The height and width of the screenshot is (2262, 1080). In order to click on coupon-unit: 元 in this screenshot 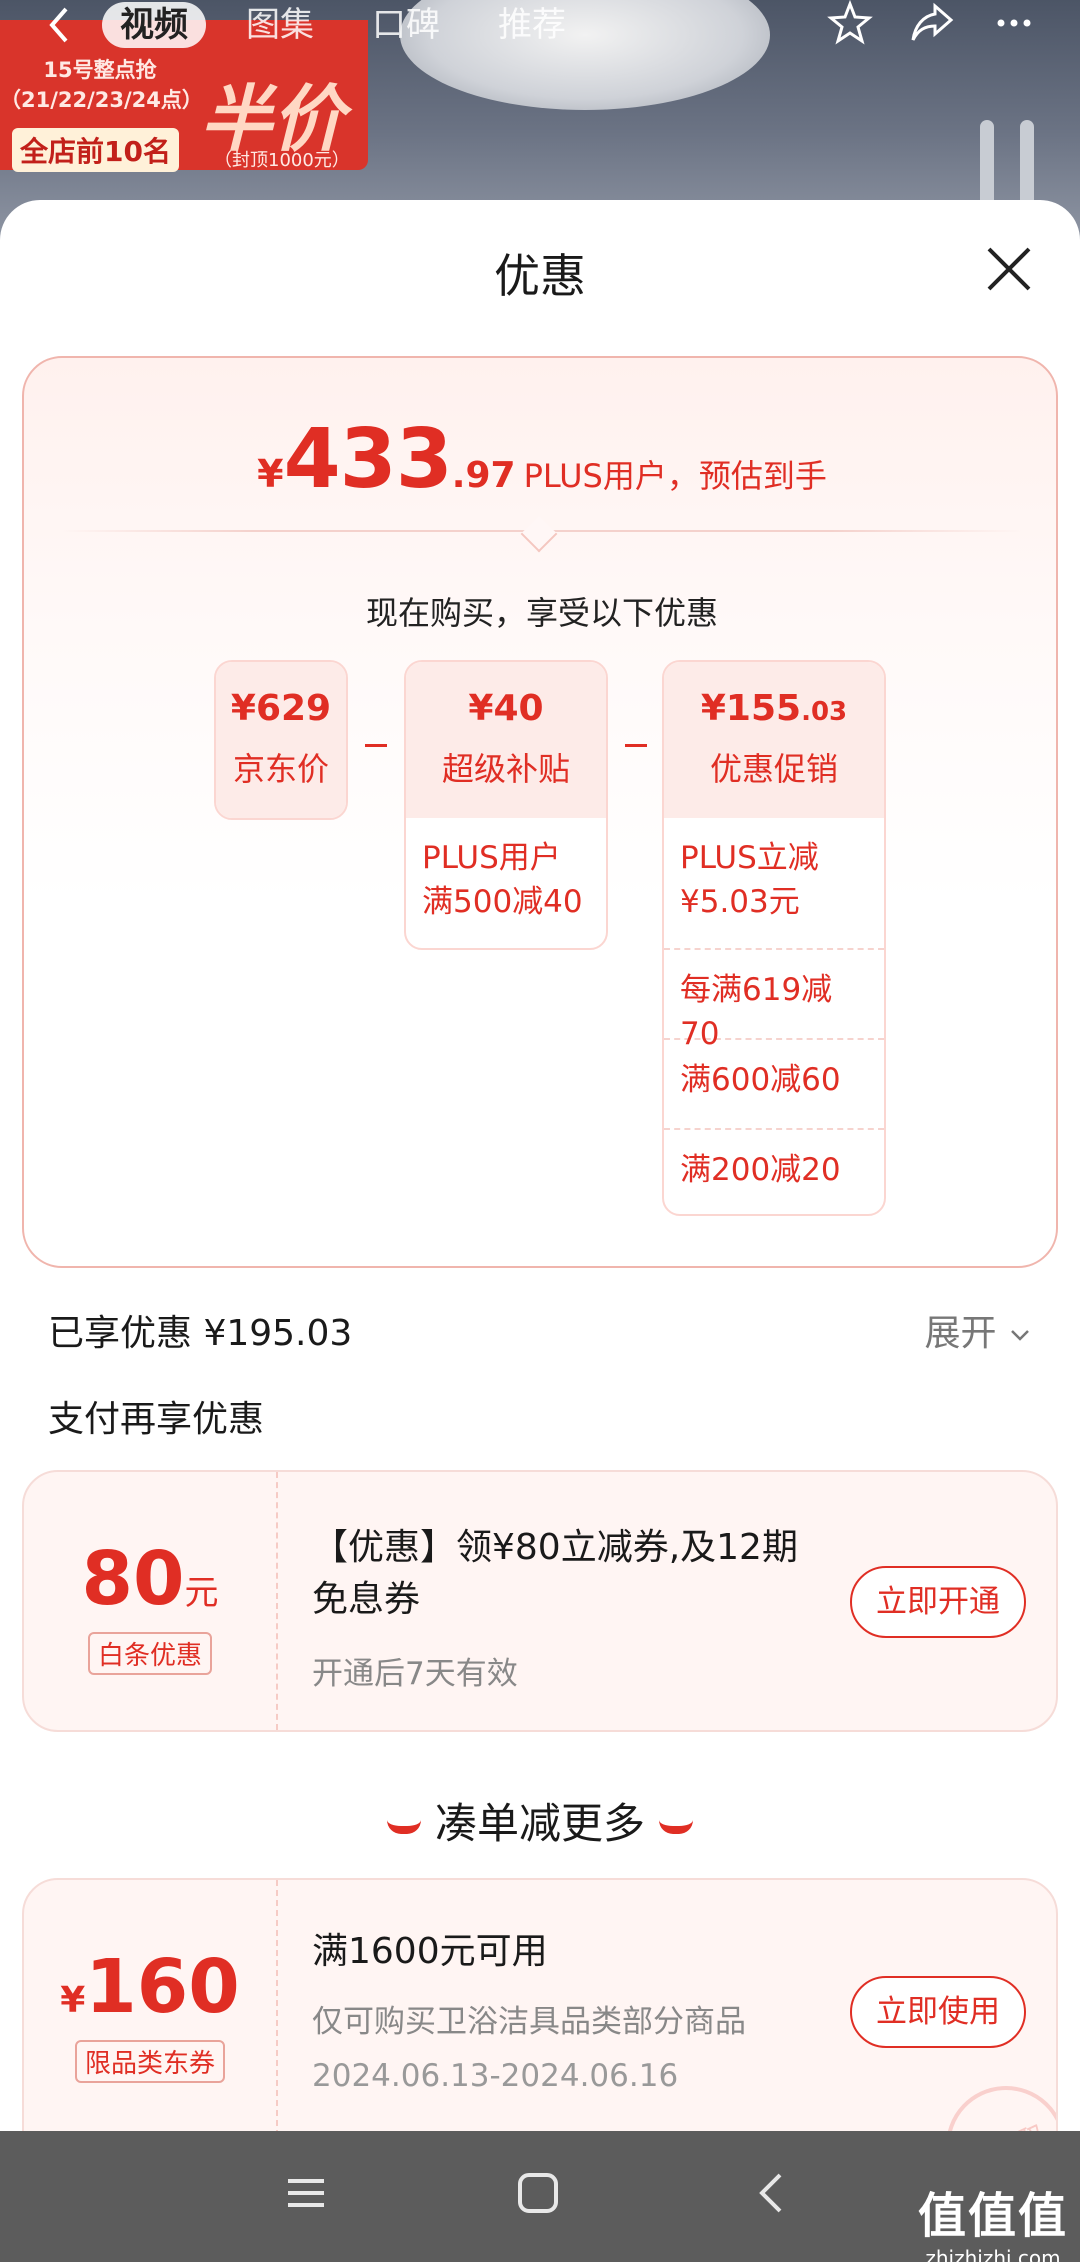, I will do `click(201, 1593)`.